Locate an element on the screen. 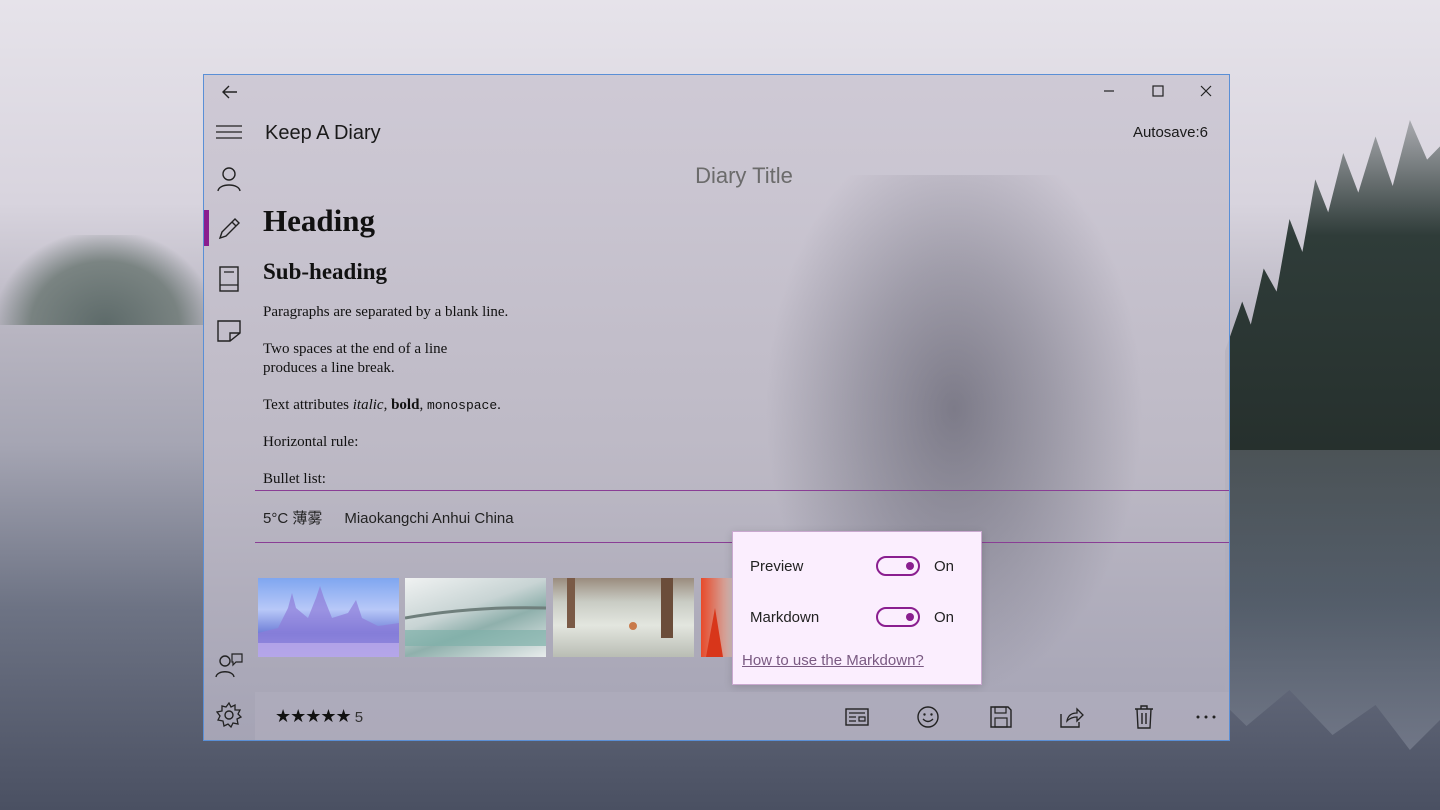  preview-toggle is located at coordinates (898, 566).